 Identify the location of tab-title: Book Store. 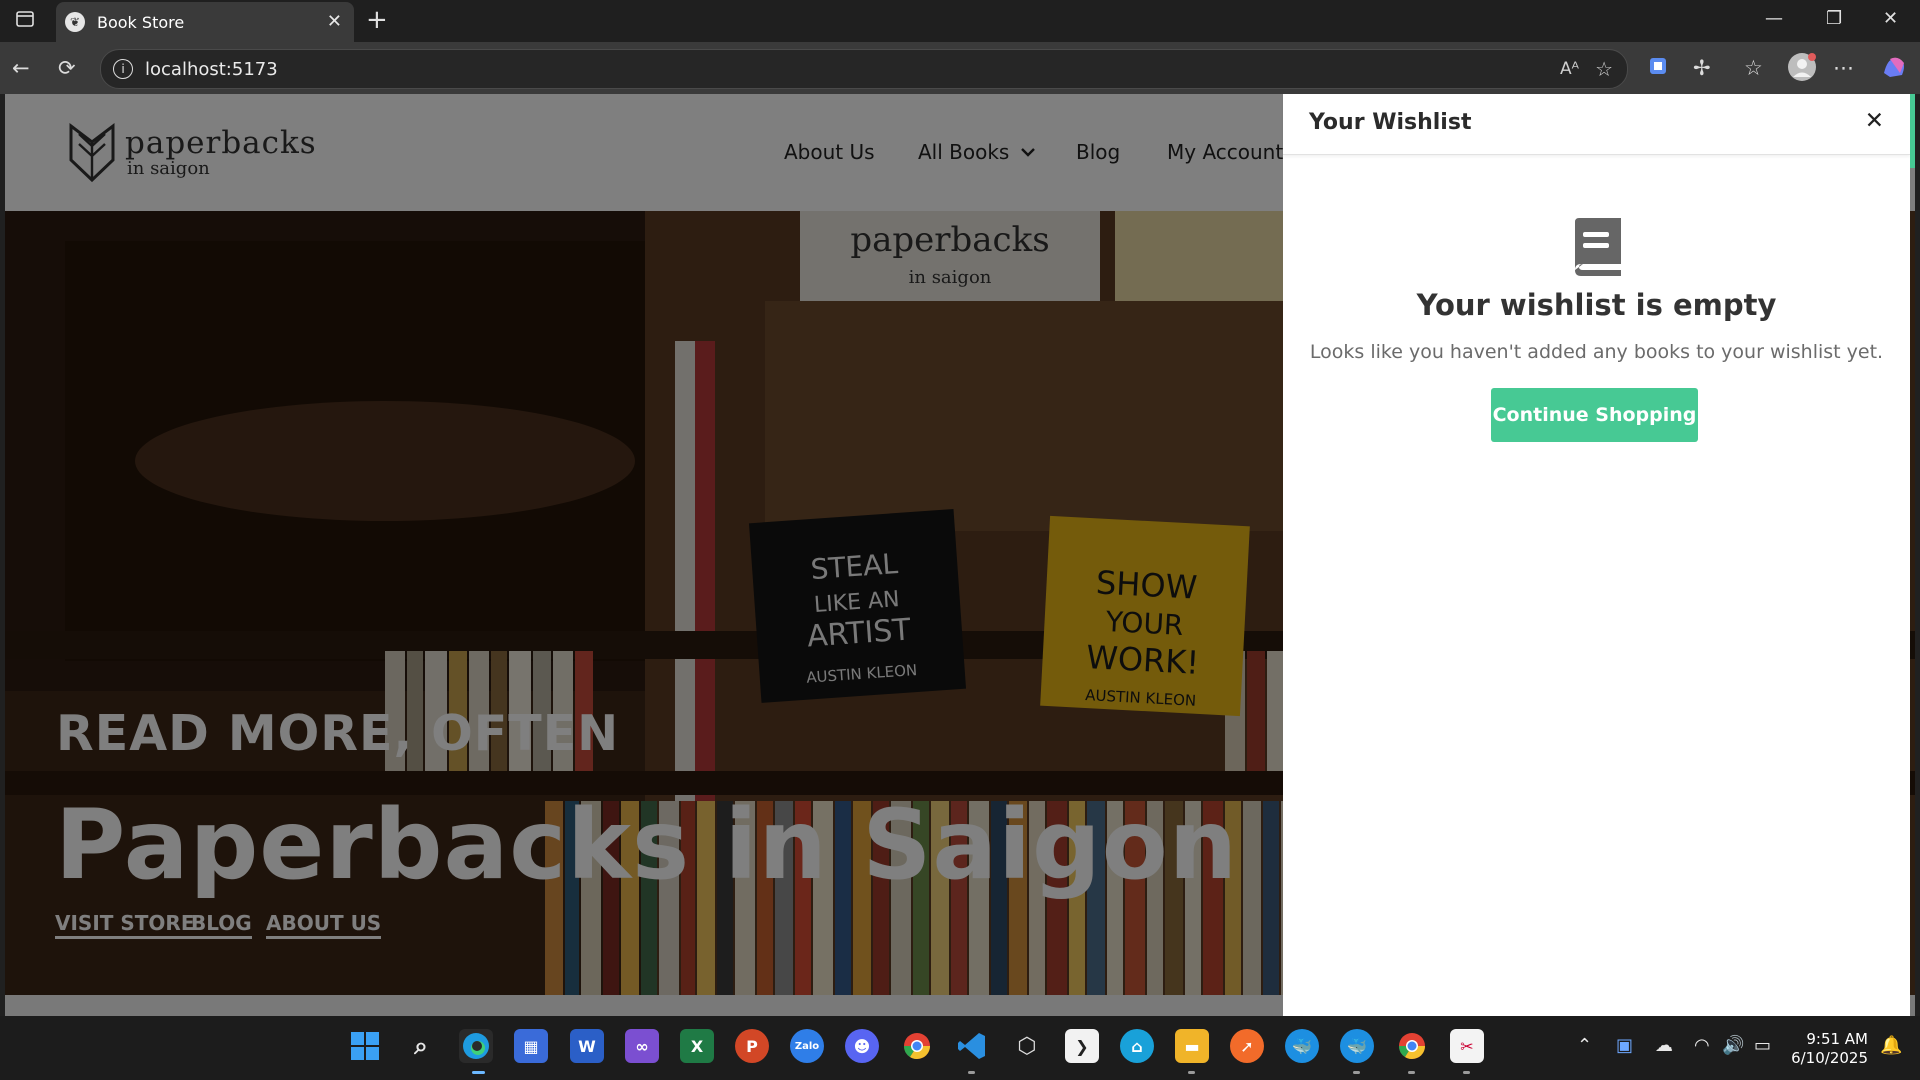
(141, 22).